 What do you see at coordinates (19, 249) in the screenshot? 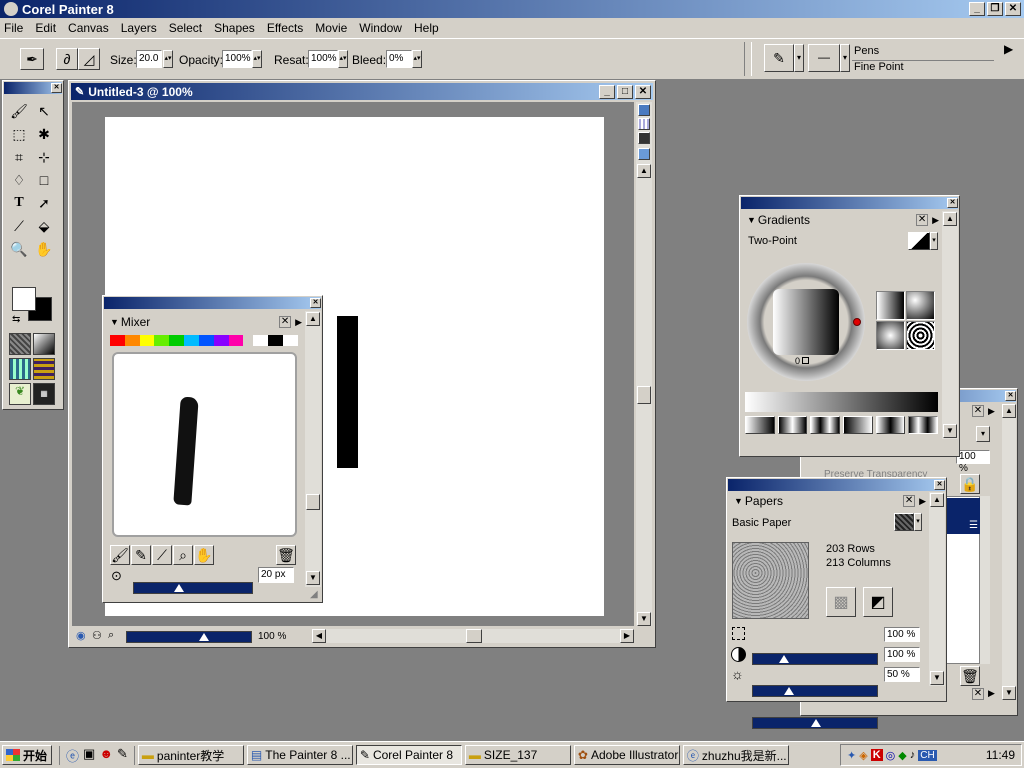
I see `magnifier-tool-icon: 🔍` at bounding box center [19, 249].